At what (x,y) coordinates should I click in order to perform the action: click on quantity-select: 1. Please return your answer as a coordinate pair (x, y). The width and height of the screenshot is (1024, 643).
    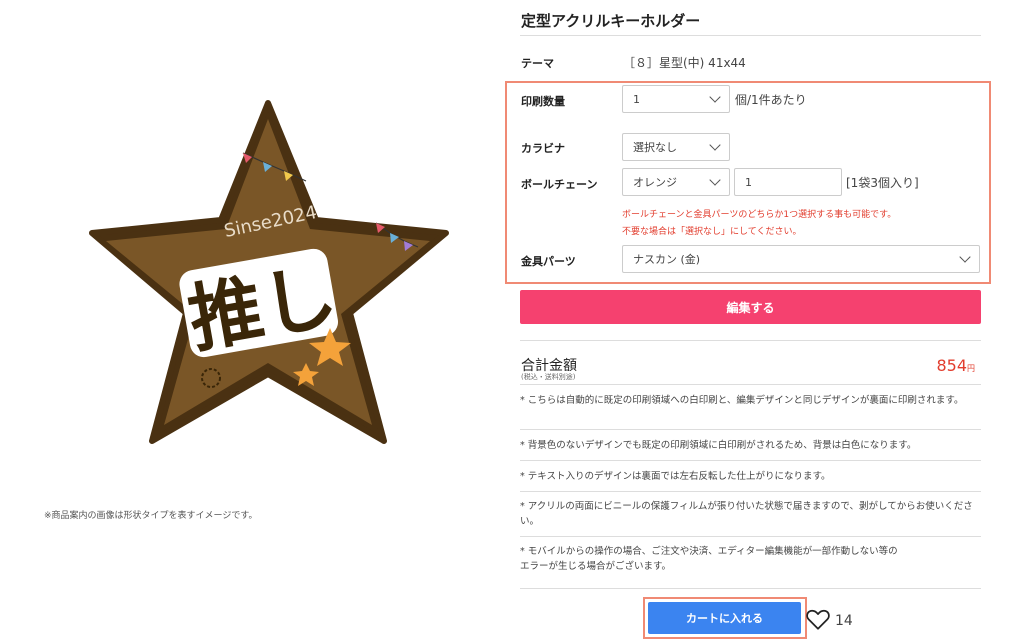
    Looking at the image, I should click on (676, 99).